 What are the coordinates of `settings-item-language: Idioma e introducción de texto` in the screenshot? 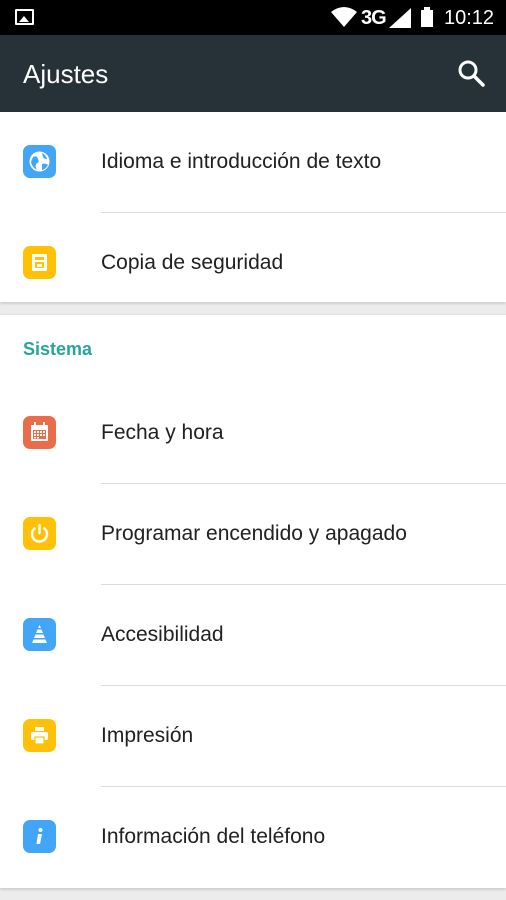 It's located at (253, 162).